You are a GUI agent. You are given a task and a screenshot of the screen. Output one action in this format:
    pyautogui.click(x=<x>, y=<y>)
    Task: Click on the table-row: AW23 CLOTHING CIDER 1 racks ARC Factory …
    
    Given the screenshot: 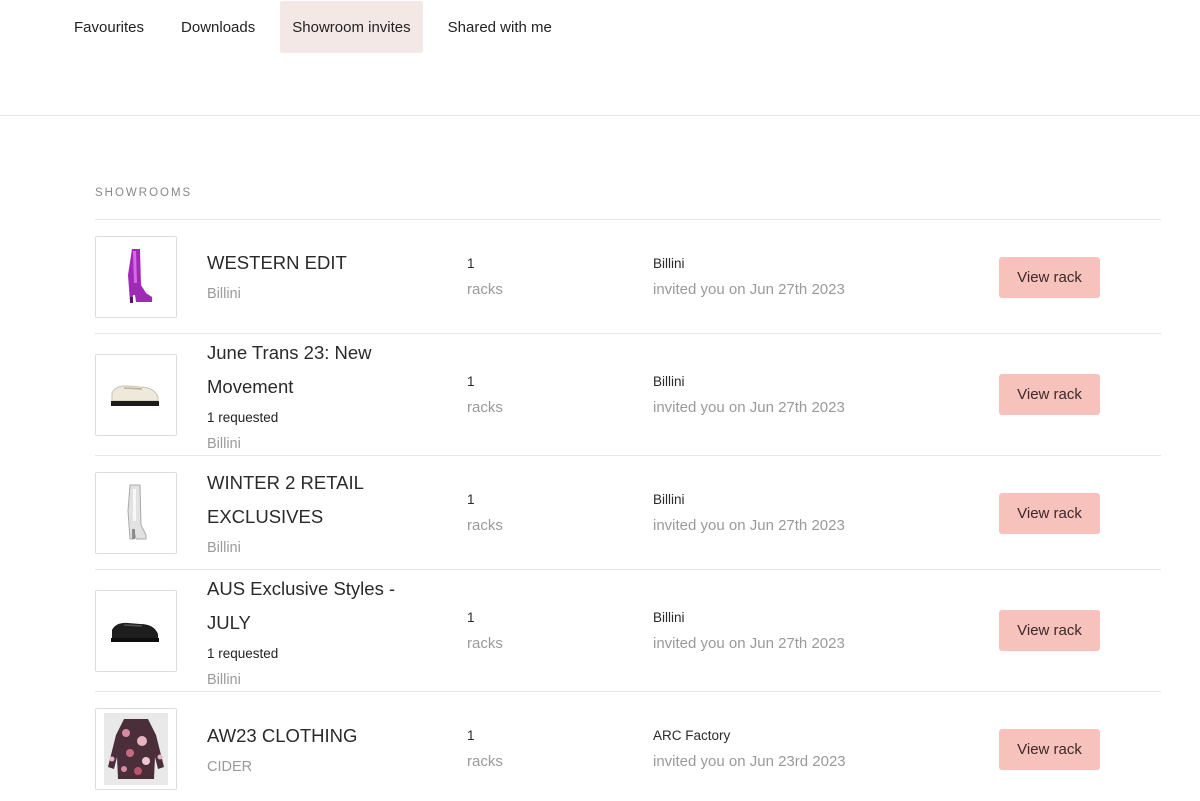 What is the action you would take?
    pyautogui.click(x=628, y=746)
    